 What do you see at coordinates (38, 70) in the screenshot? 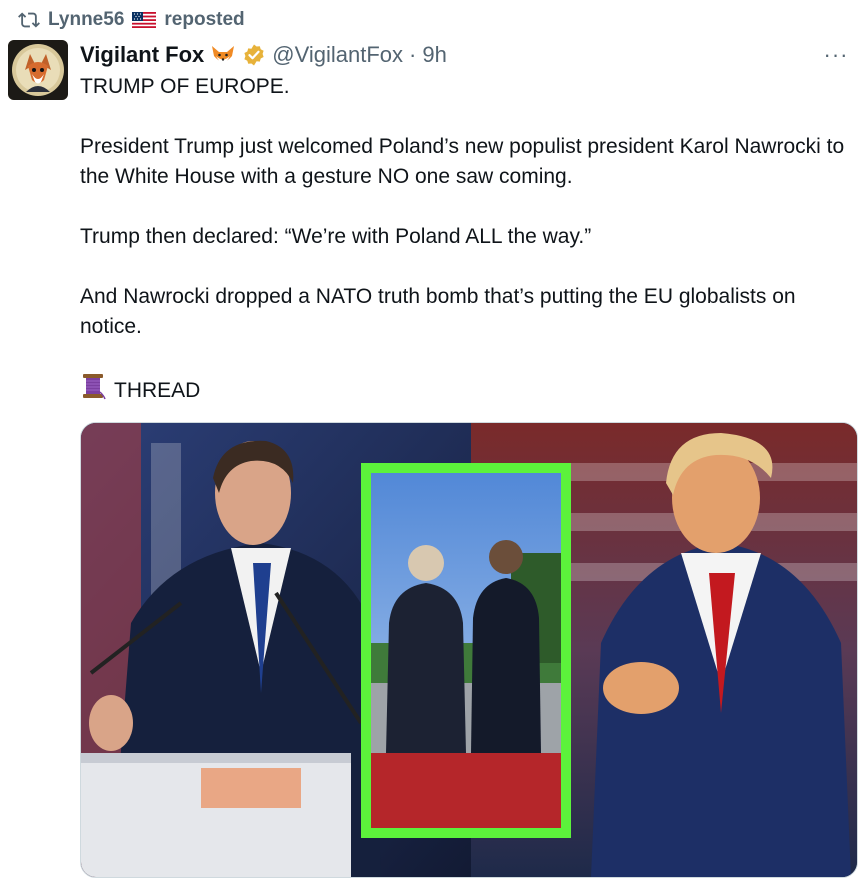
I see `author-avatar` at bounding box center [38, 70].